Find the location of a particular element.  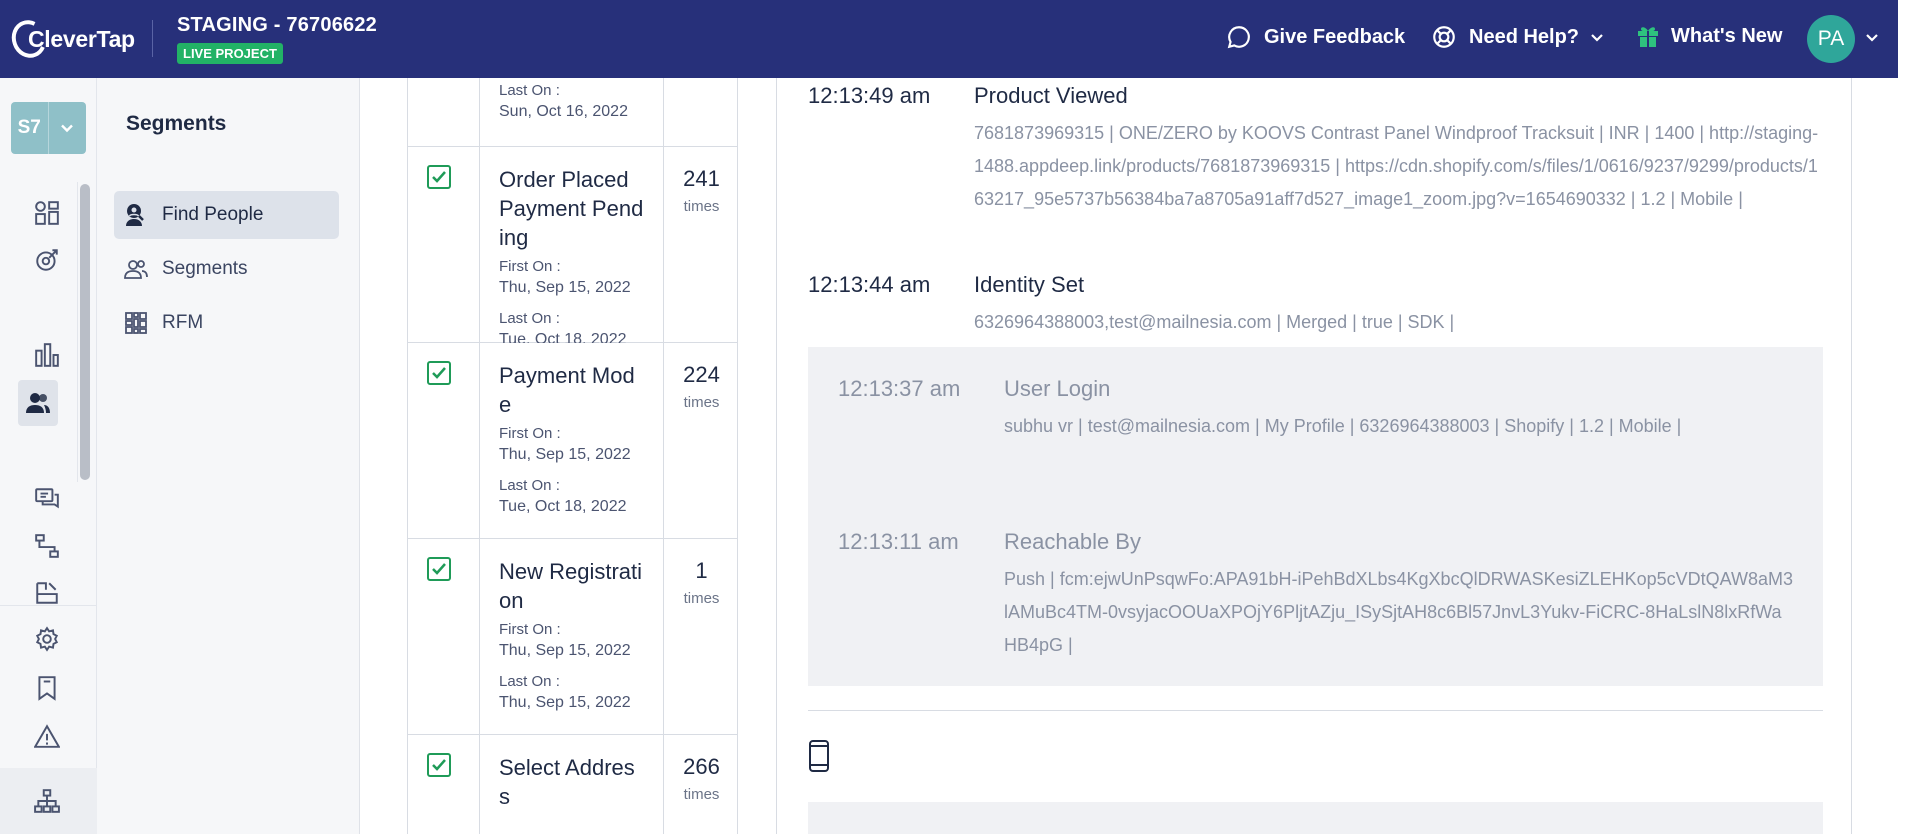

project-title: STAGING - 76706622 is located at coordinates (277, 25).